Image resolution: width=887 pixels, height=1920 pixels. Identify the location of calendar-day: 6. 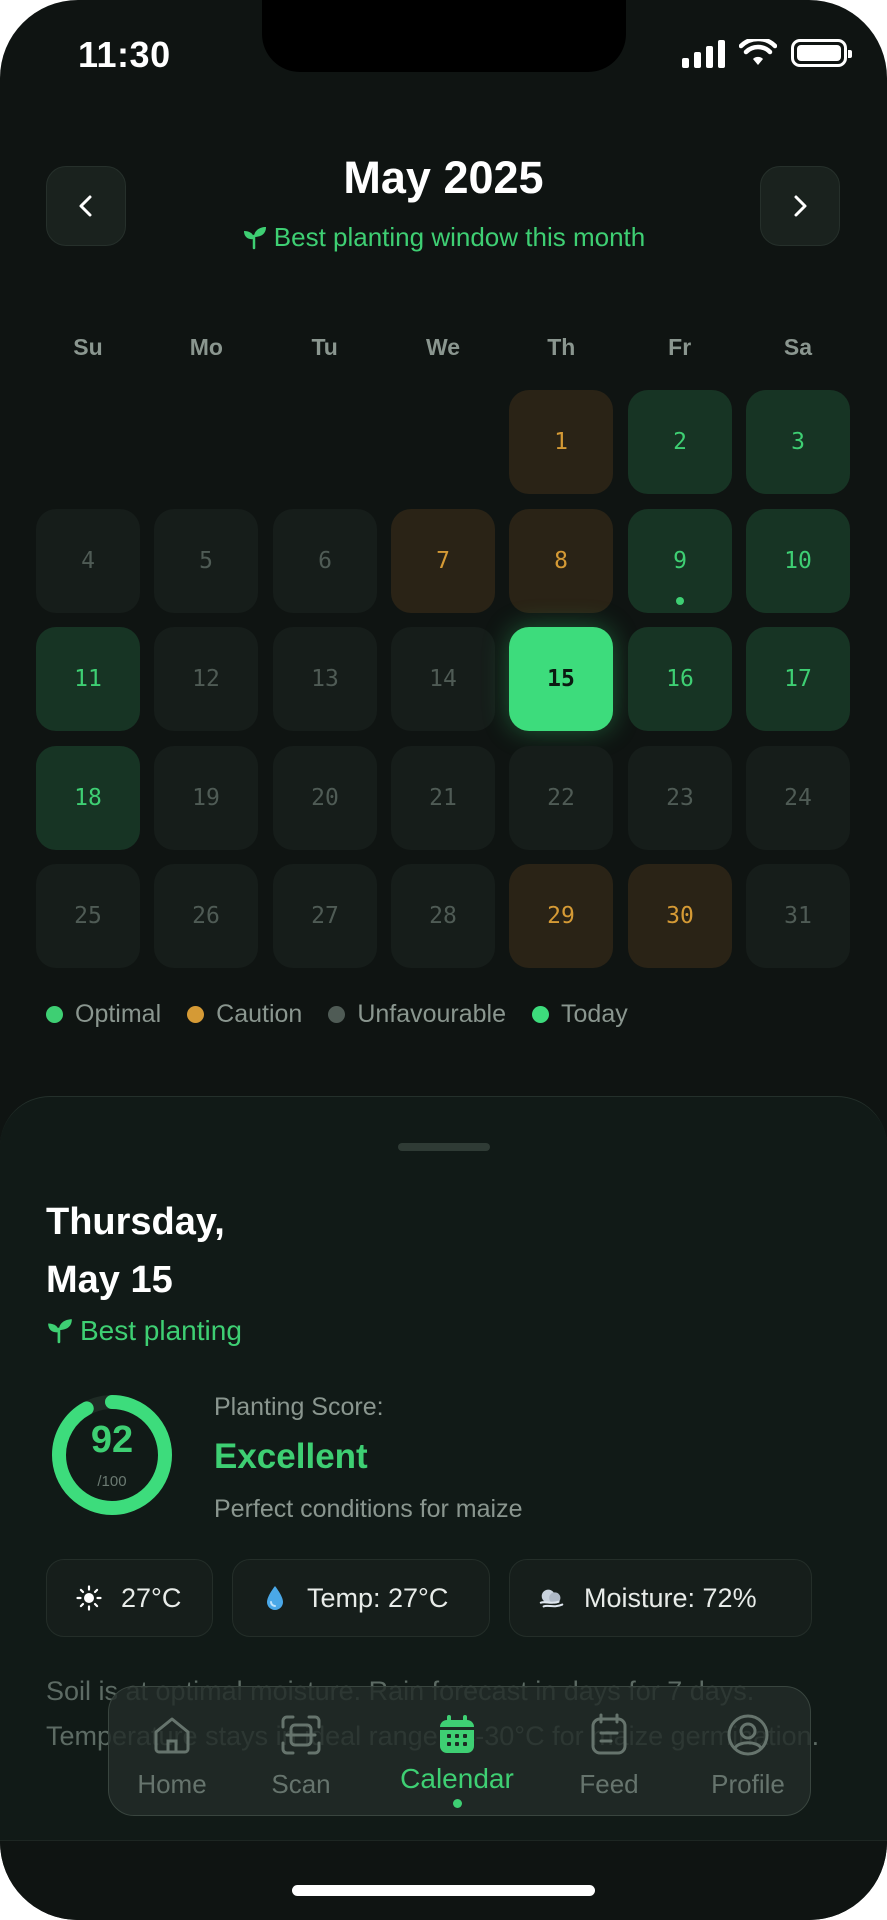
(325, 561).